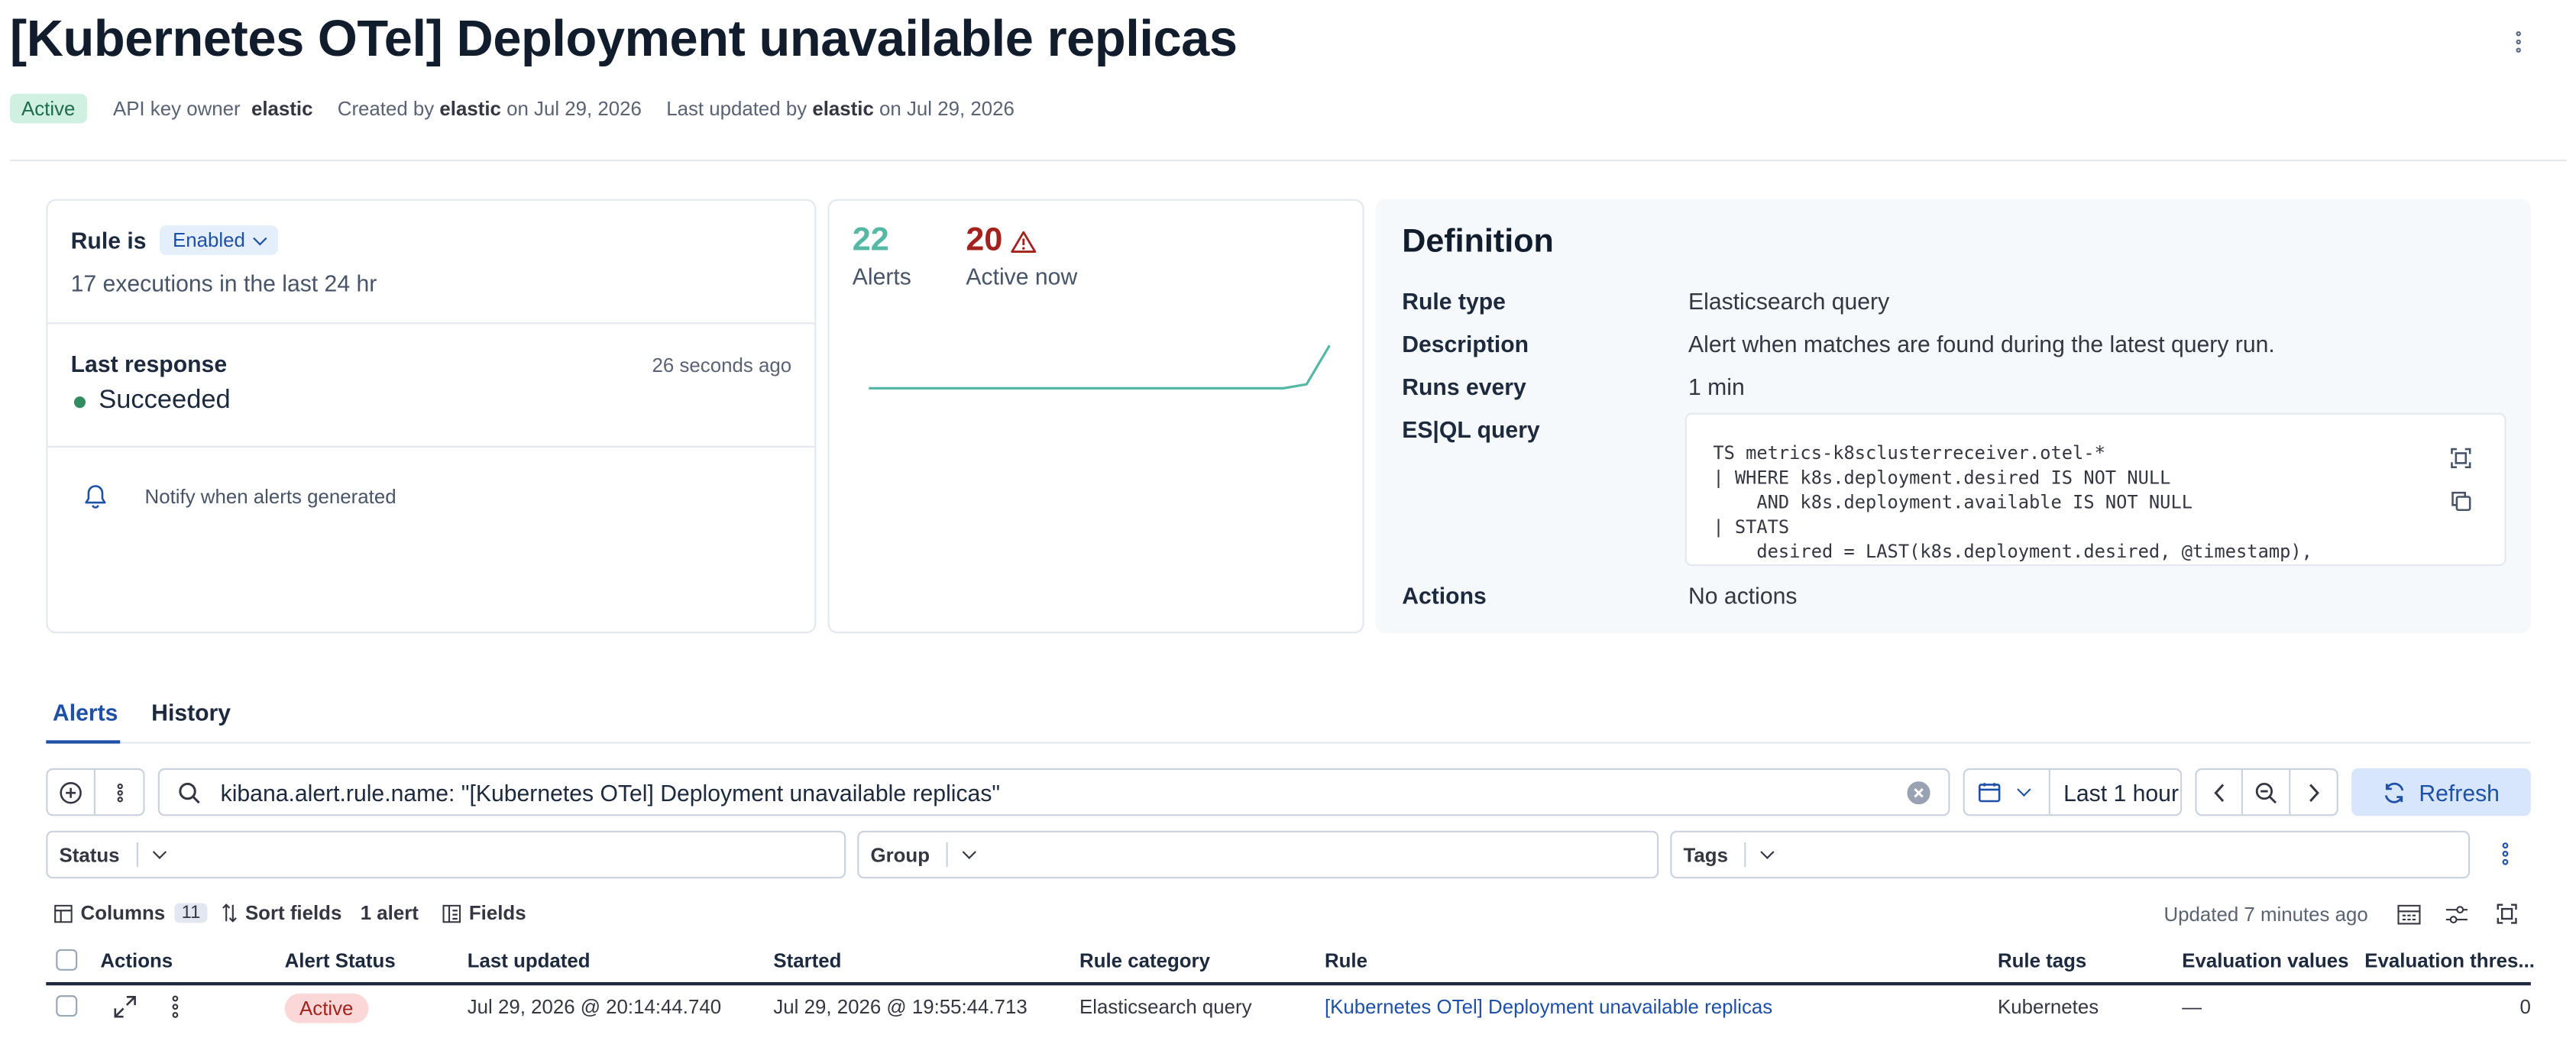  I want to click on runs-every-value: 1 min, so click(1716, 387).